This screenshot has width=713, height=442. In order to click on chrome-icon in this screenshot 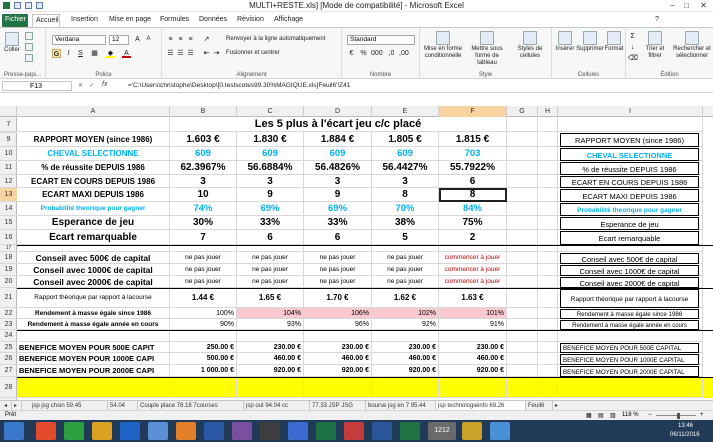, I will do `click(46, 431)`.